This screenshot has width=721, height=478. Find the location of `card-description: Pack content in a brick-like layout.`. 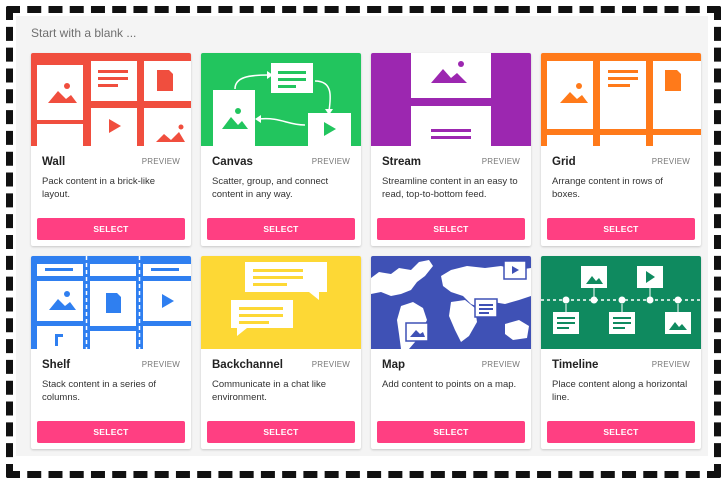

card-description: Pack content in a brick-like layout. is located at coordinates (98, 188).